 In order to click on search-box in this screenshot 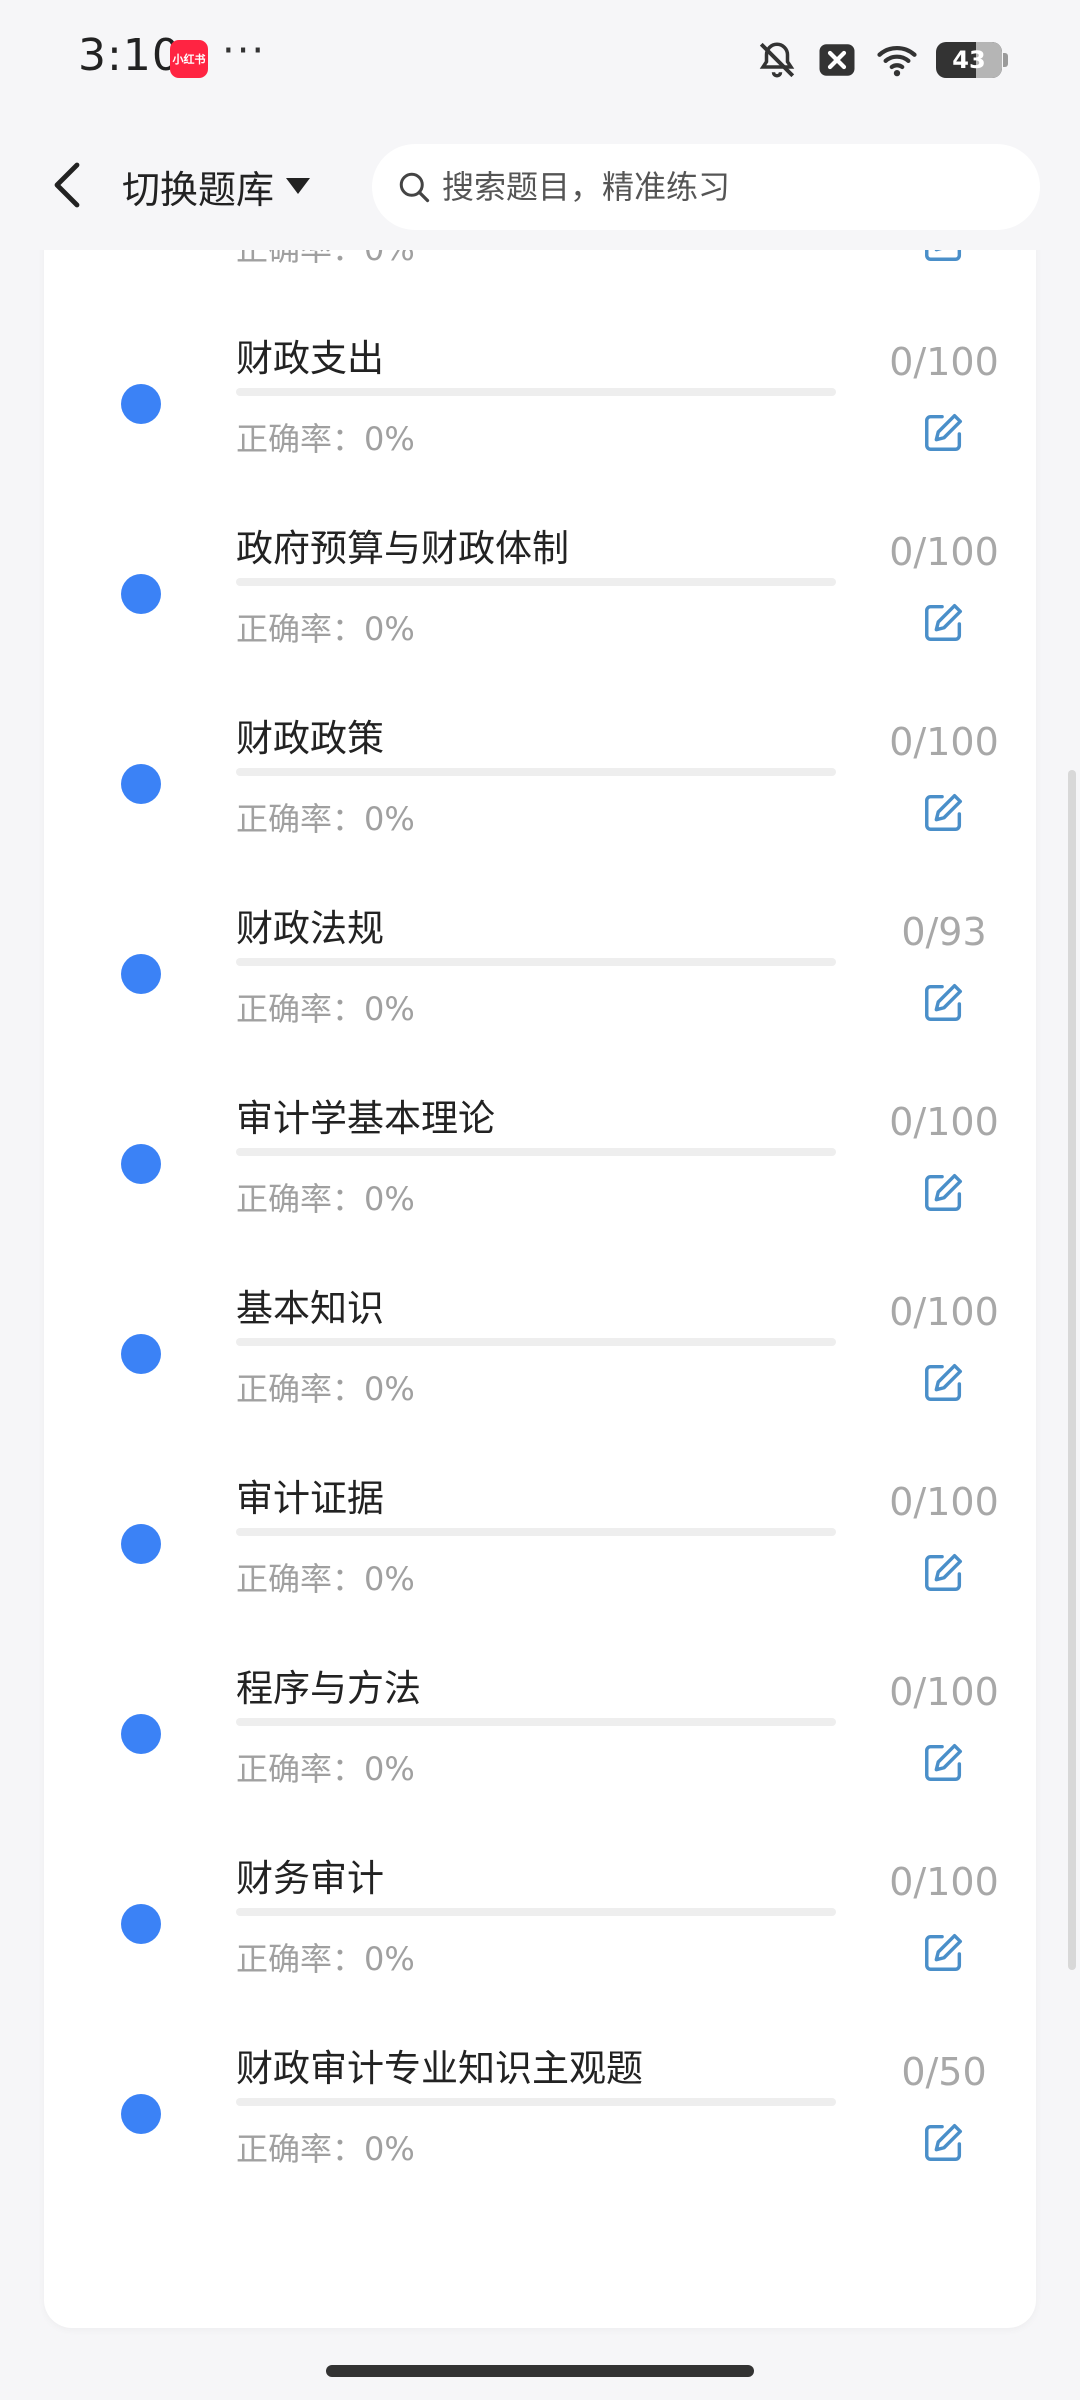, I will do `click(706, 187)`.